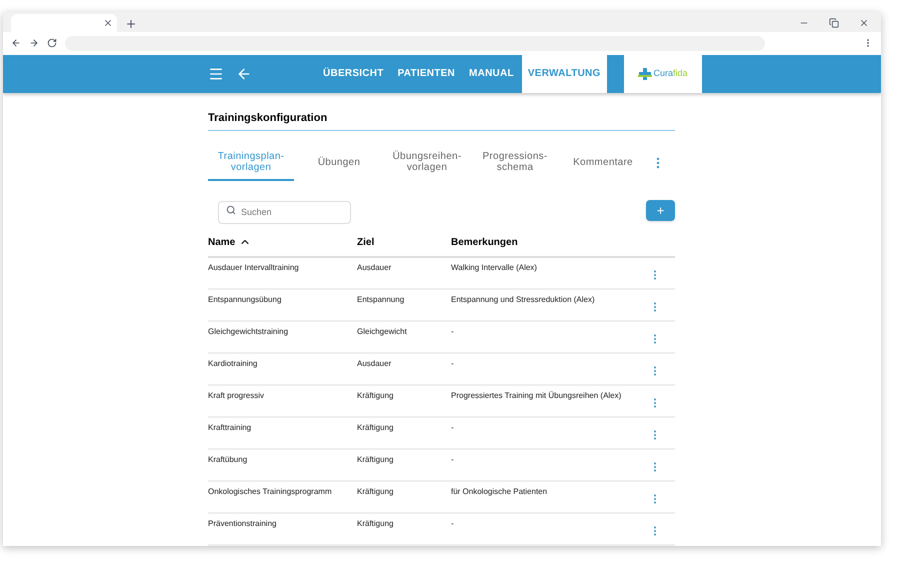 The height and width of the screenshot is (569, 902). What do you see at coordinates (603, 163) in the screenshot?
I see `tab: Kommentare` at bounding box center [603, 163].